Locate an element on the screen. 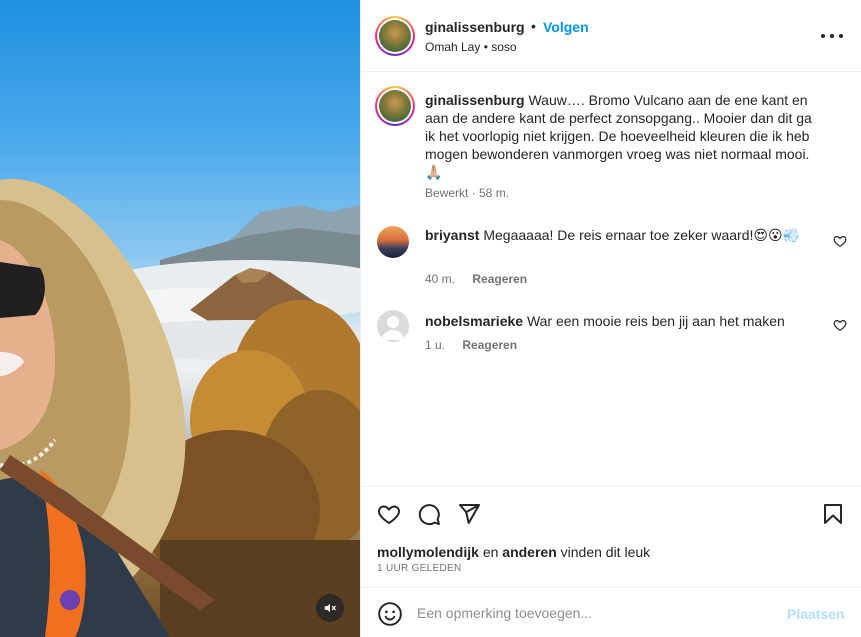 Image resolution: width=861 pixels, height=637 pixels. heart-icon is located at coordinates (389, 515).